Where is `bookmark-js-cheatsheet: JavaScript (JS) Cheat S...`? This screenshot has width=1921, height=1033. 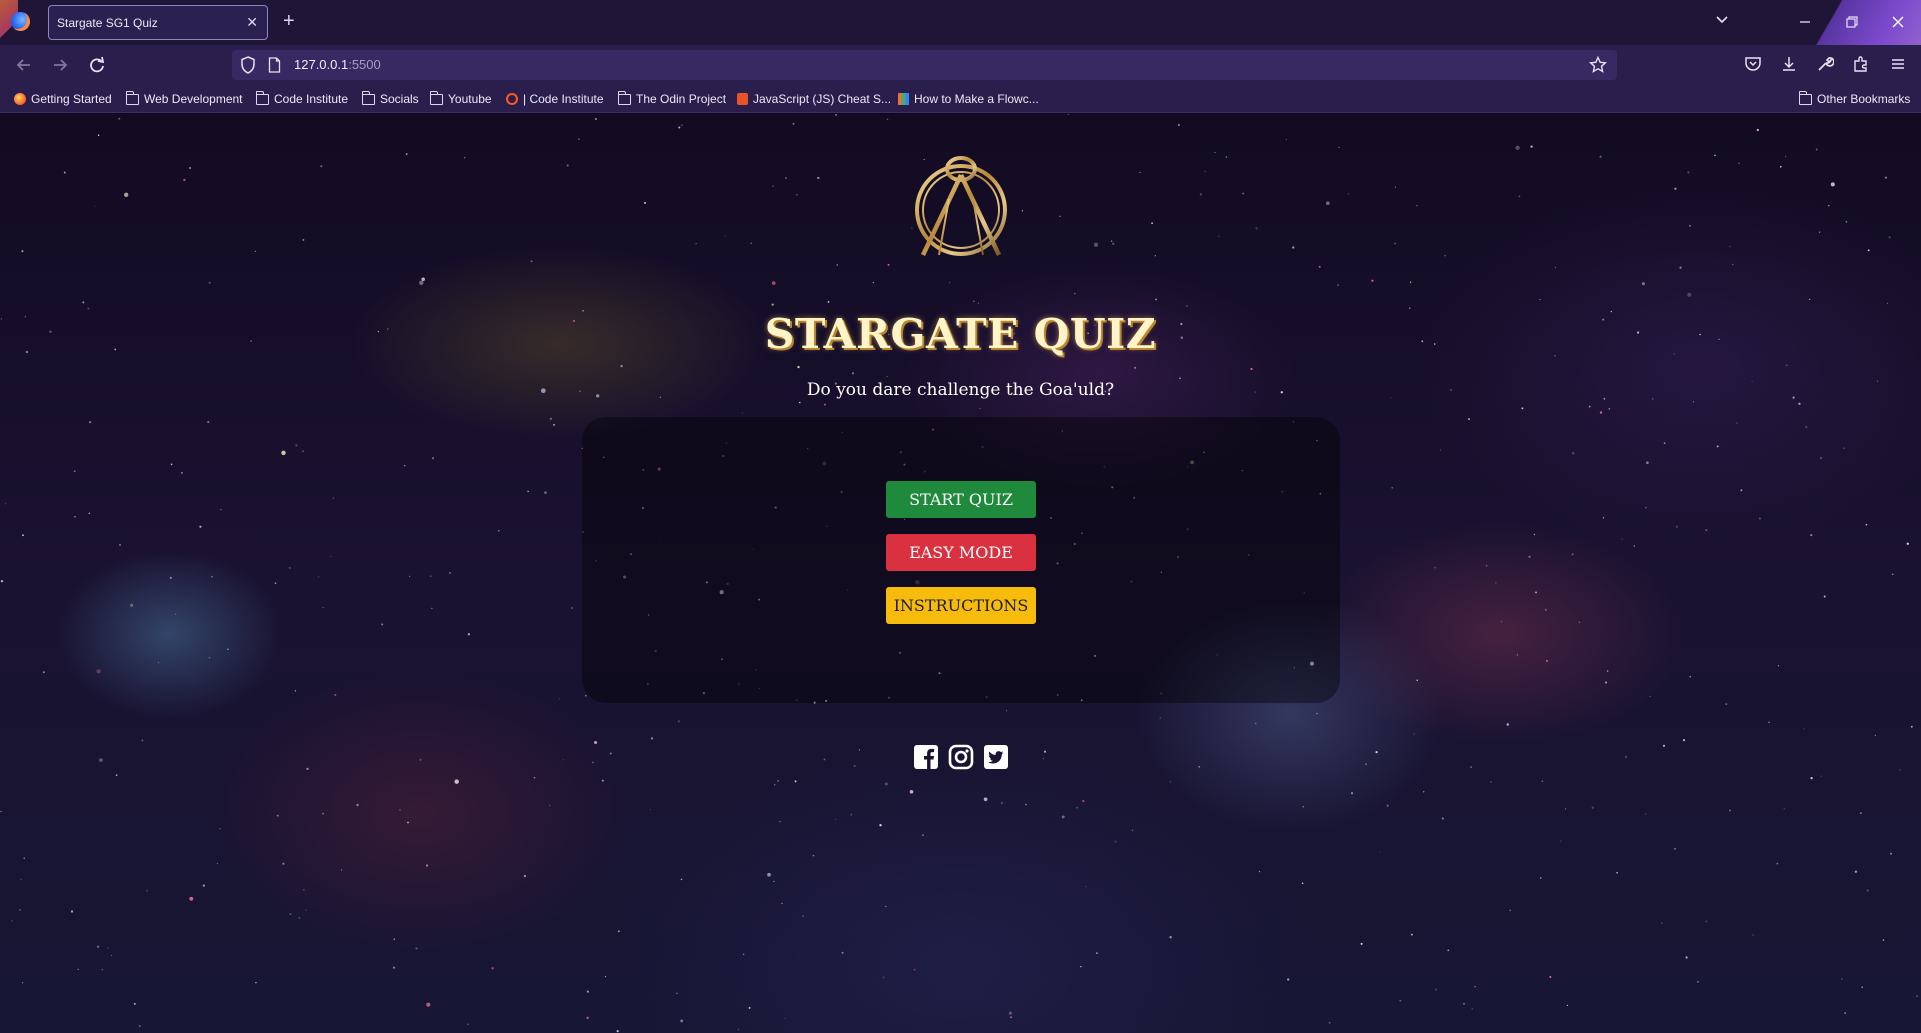
bookmark-js-cheatsheet: JavaScript (JS) Cheat S... is located at coordinates (814, 99).